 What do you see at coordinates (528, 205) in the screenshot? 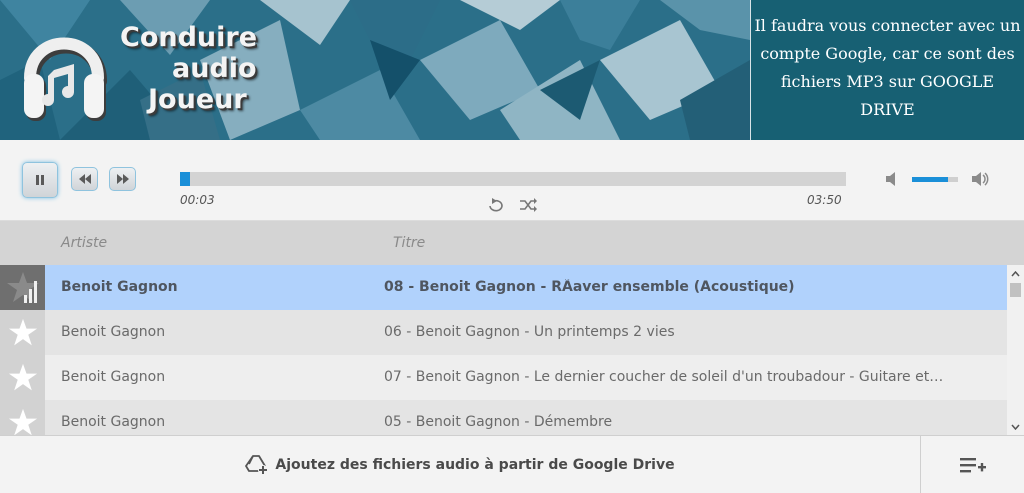
I see `shuffle-icon` at bounding box center [528, 205].